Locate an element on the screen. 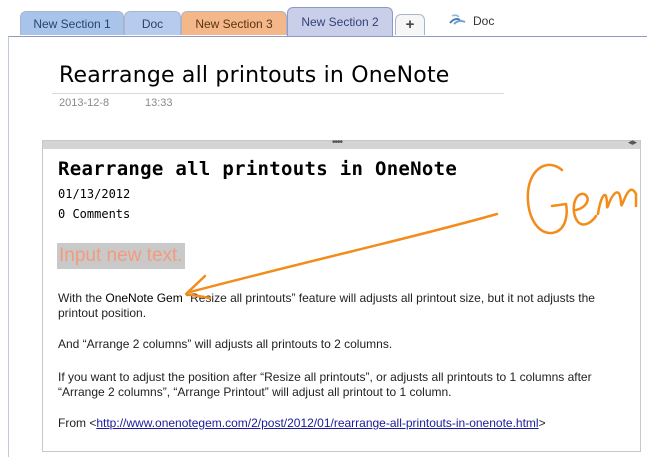  note-comments: 0 Comments is located at coordinates (94, 214).